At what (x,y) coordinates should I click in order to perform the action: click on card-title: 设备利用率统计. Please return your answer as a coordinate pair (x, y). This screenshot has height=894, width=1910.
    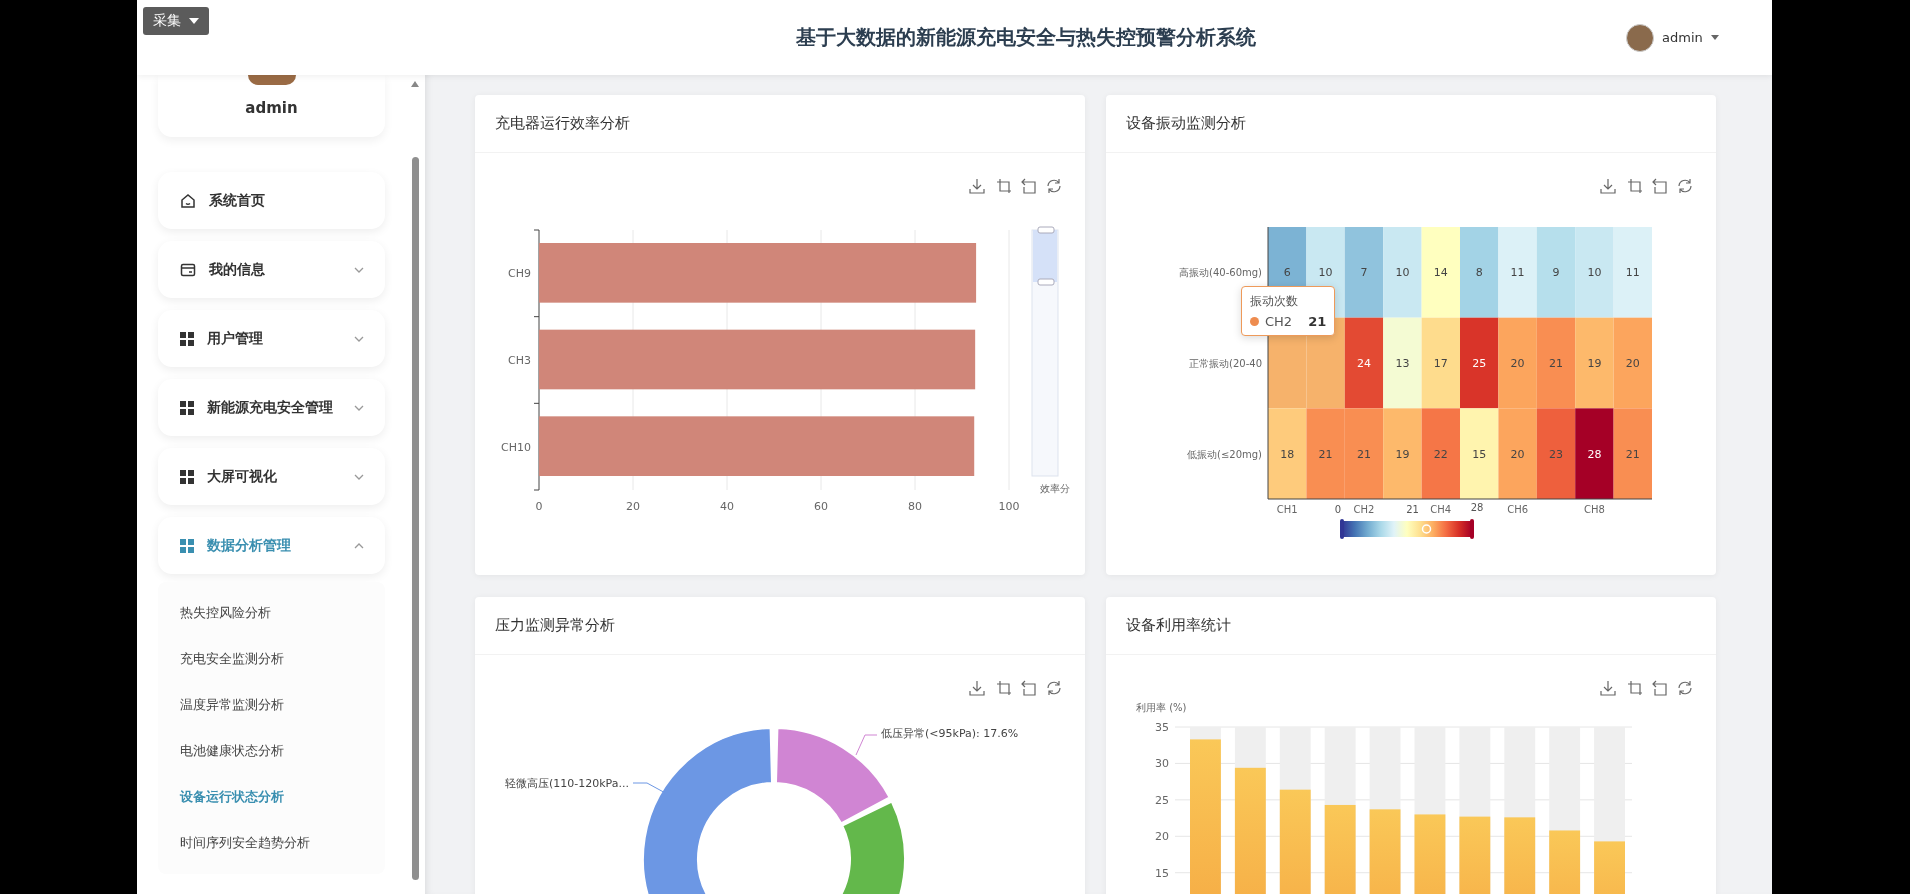
    Looking at the image, I should click on (1411, 626).